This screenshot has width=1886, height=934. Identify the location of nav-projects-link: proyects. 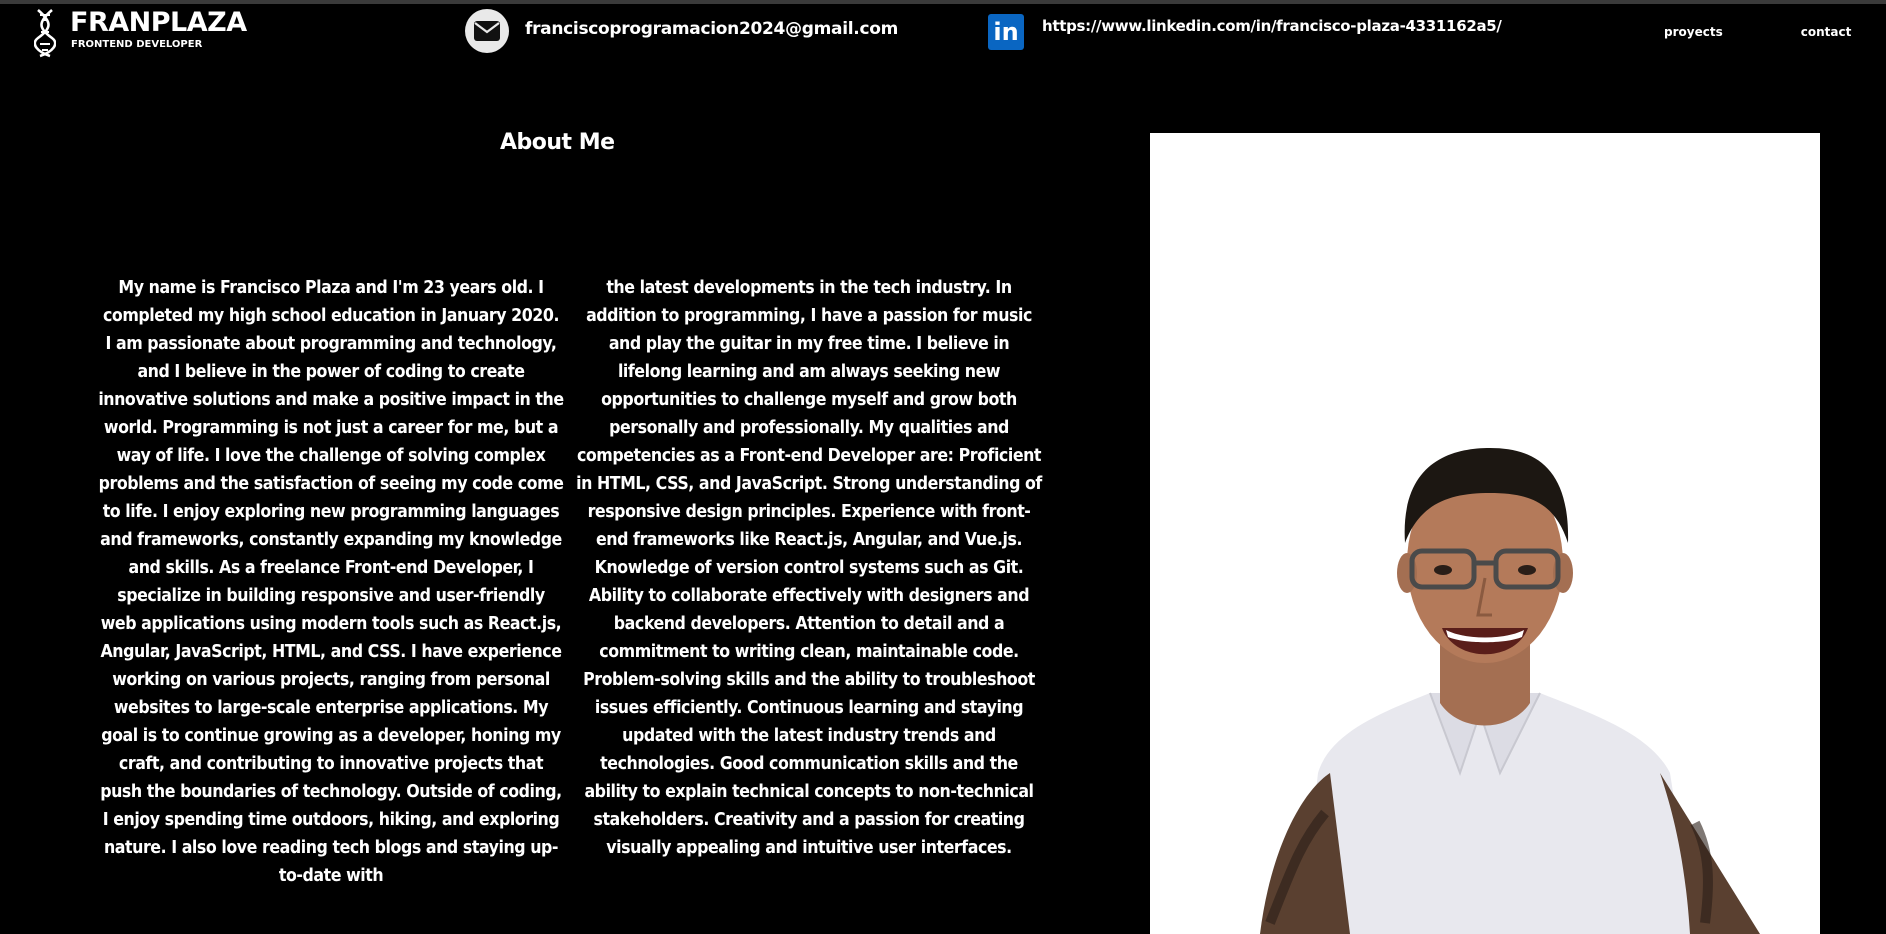
(1693, 32).